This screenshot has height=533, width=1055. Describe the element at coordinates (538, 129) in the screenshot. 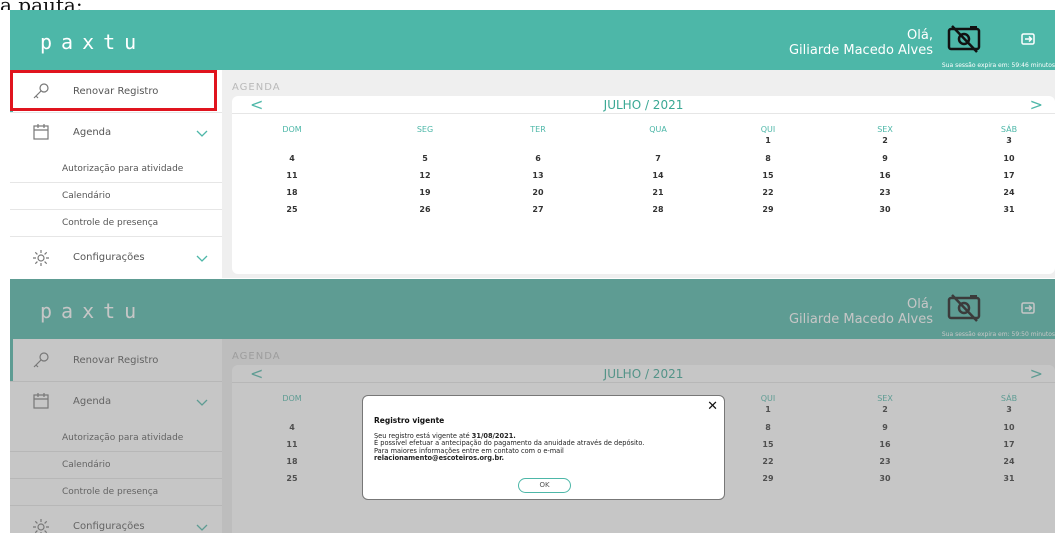

I see `weekday-header: TER` at that location.